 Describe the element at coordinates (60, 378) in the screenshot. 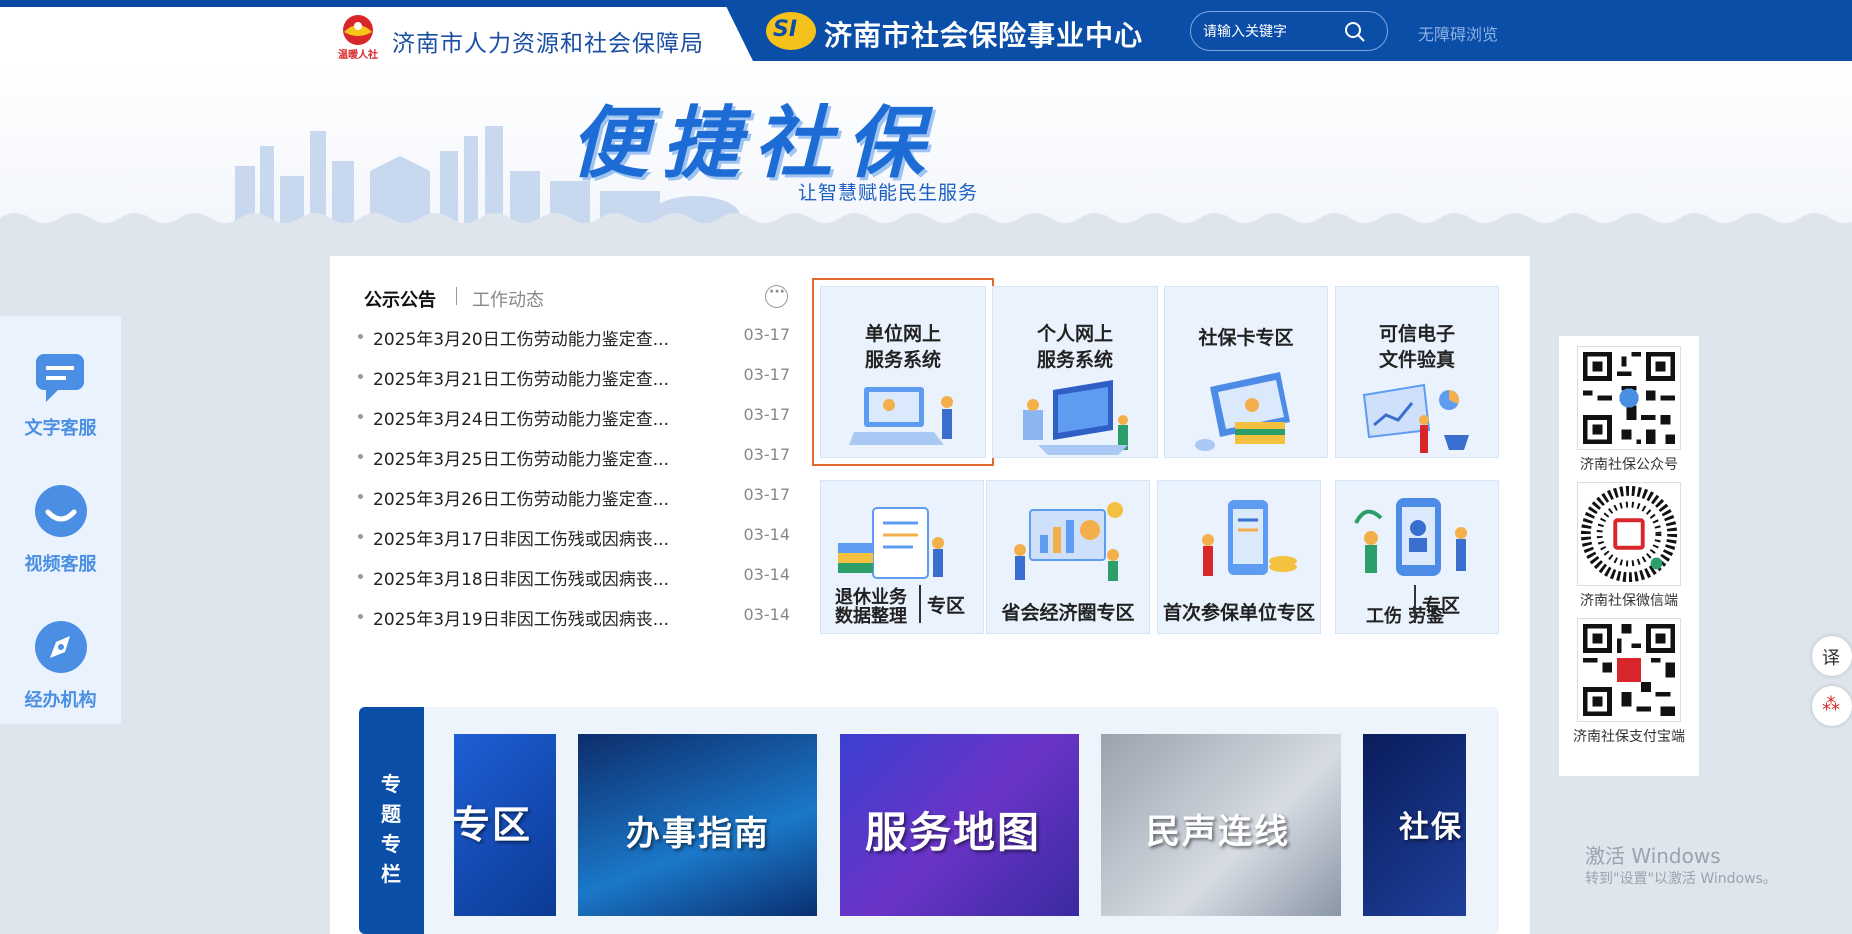

I see `chat-icon` at that location.